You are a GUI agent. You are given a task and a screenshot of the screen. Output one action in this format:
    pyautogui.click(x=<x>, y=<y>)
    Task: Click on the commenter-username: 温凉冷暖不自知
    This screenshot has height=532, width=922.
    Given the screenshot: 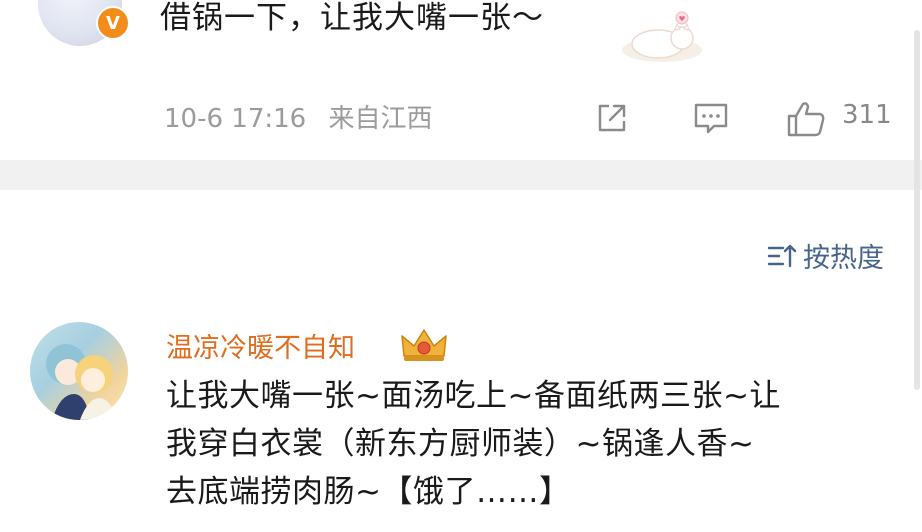 What is the action you would take?
    pyautogui.click(x=260, y=345)
    